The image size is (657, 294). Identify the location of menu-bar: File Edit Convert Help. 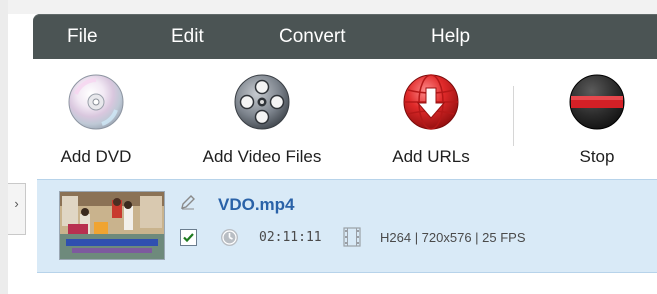
(345, 36).